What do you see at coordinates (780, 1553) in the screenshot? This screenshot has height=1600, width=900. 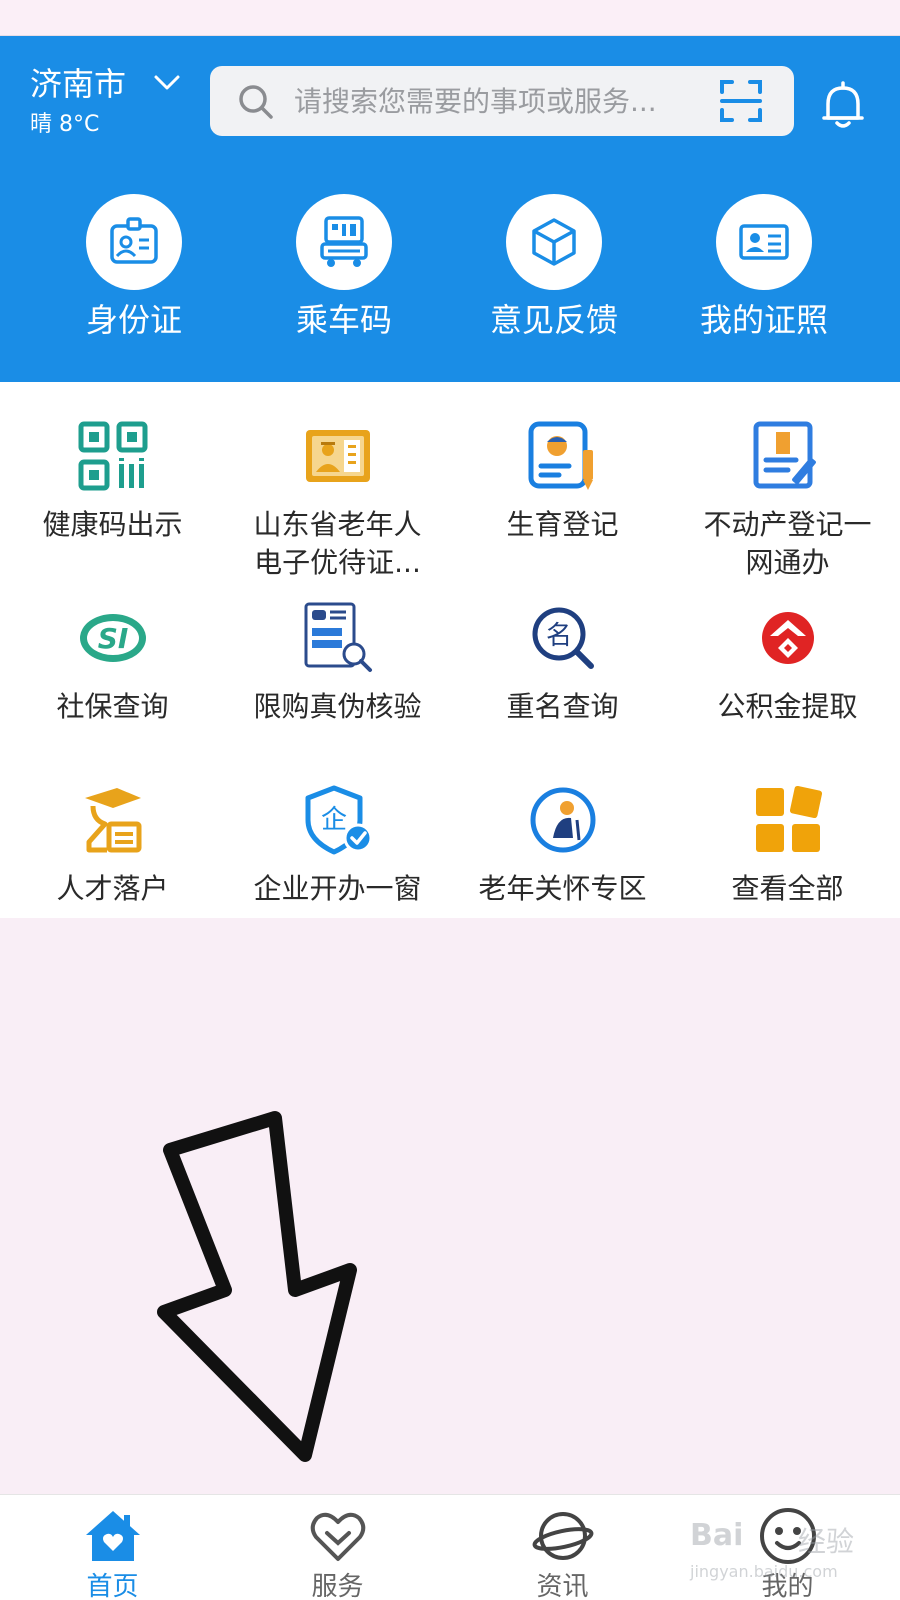 I see `baidu-jingyan-watermark: Bai 经验 jingyan.baidu.com` at bounding box center [780, 1553].